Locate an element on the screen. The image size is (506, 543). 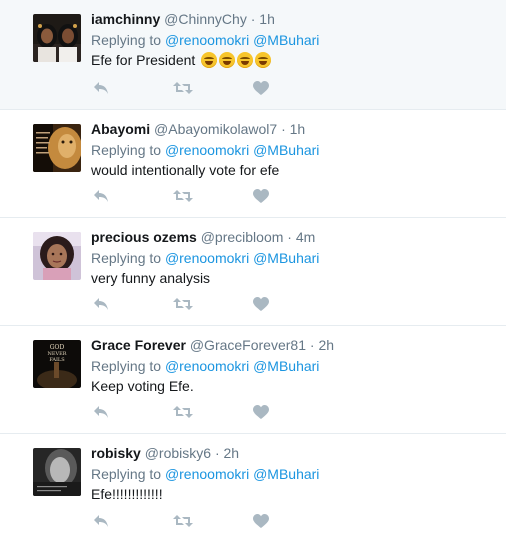
display-name: precious ozems is located at coordinates (144, 237).